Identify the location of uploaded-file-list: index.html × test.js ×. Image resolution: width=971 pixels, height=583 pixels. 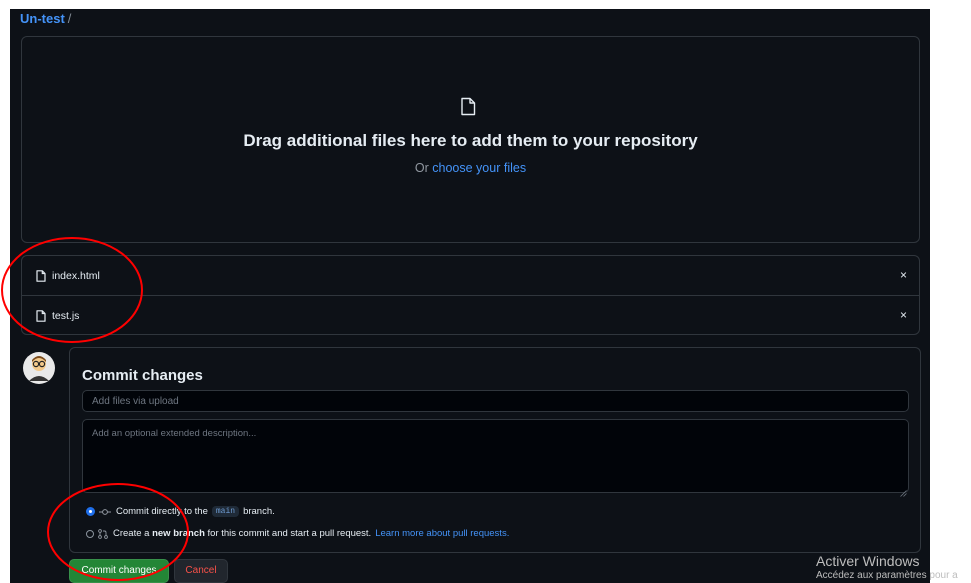
(470, 295).